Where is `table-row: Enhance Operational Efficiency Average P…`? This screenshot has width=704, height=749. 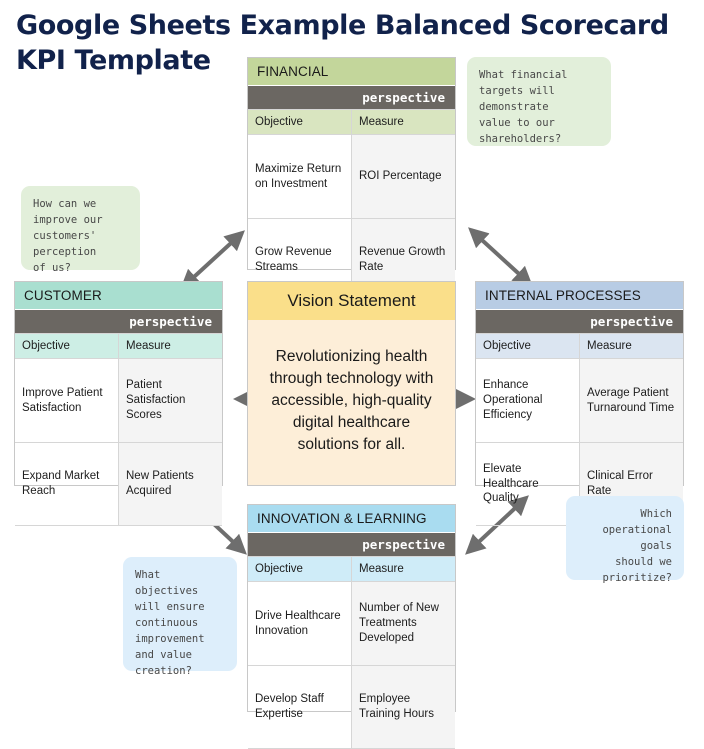
table-row: Enhance Operational Efficiency Average P… is located at coordinates (579, 400).